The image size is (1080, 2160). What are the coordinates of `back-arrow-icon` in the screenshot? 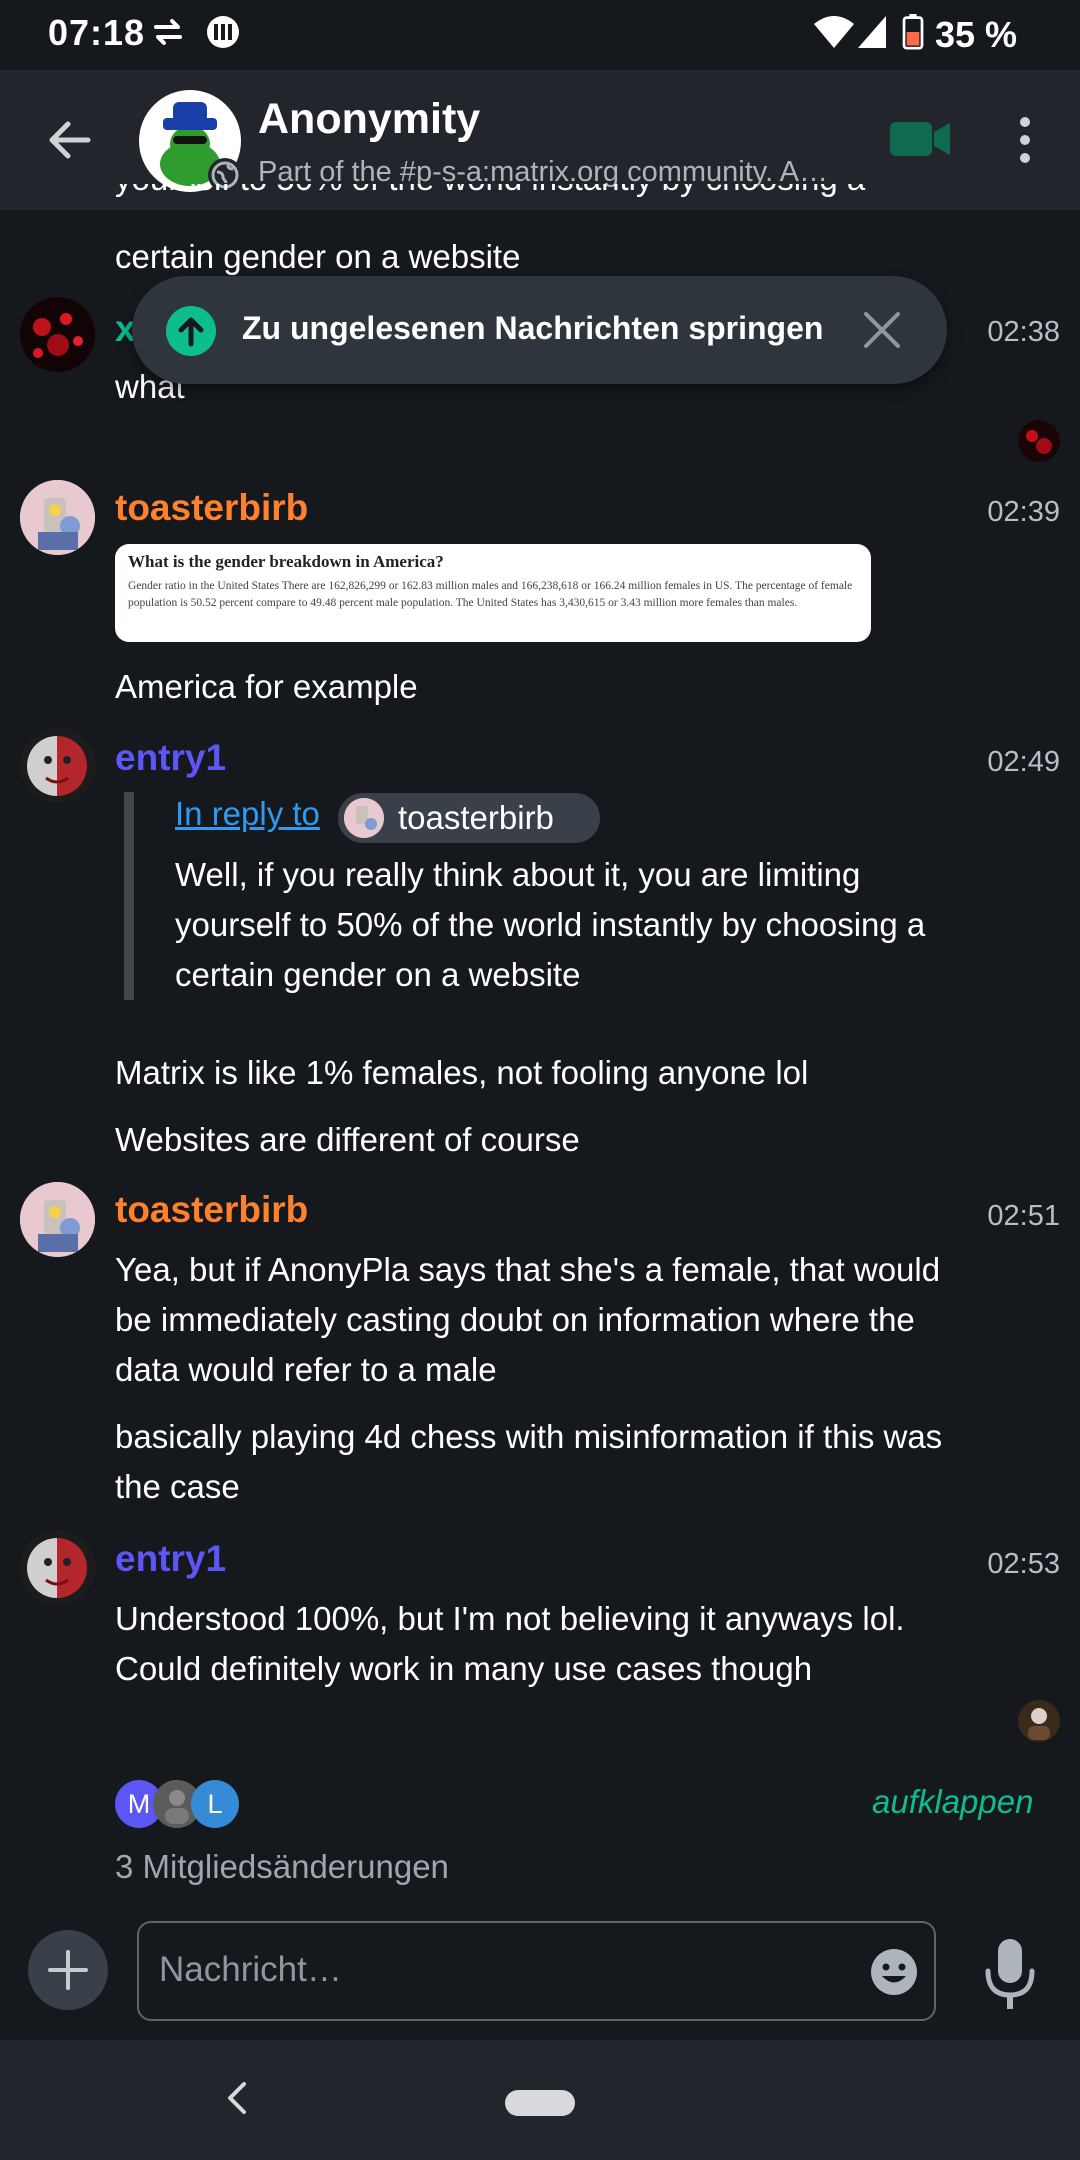 It's located at (70, 140).